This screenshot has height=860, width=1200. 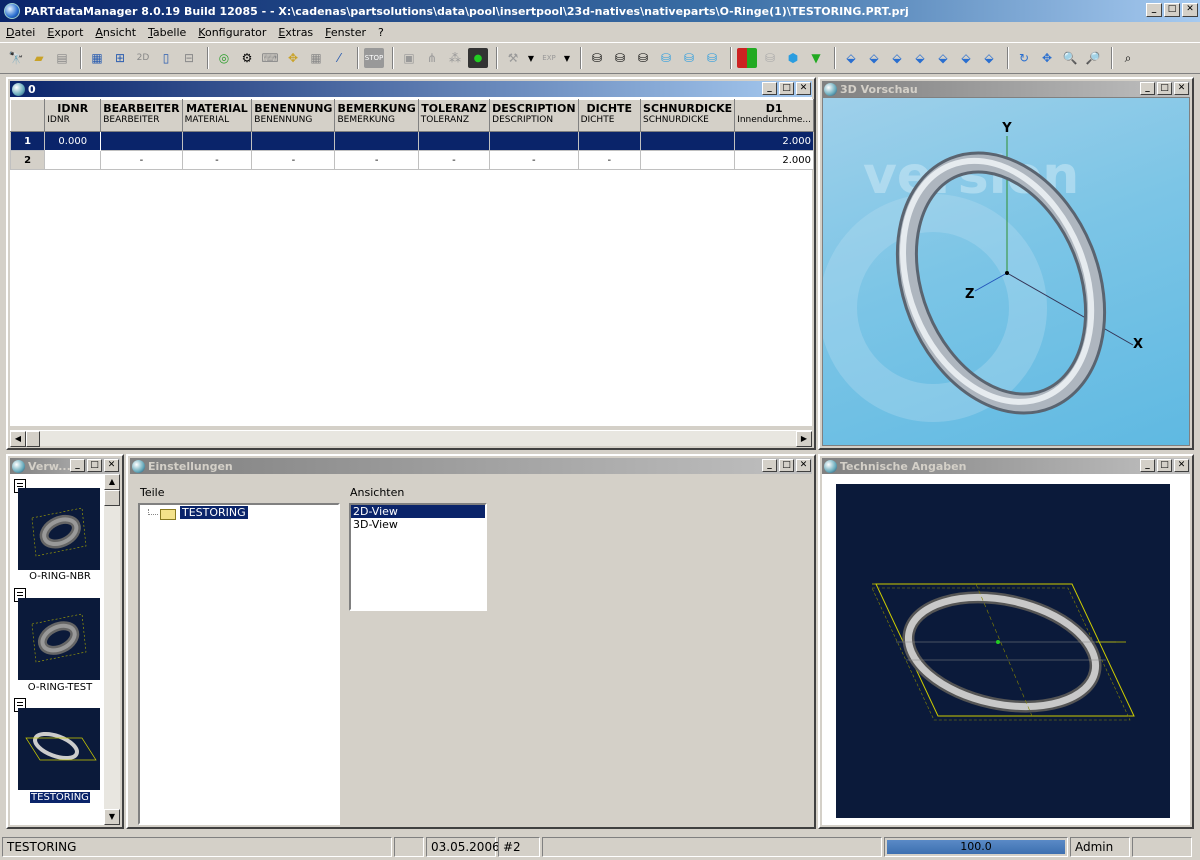 What do you see at coordinates (851, 58) in the screenshot?
I see `view-iso-icon: ⬙` at bounding box center [851, 58].